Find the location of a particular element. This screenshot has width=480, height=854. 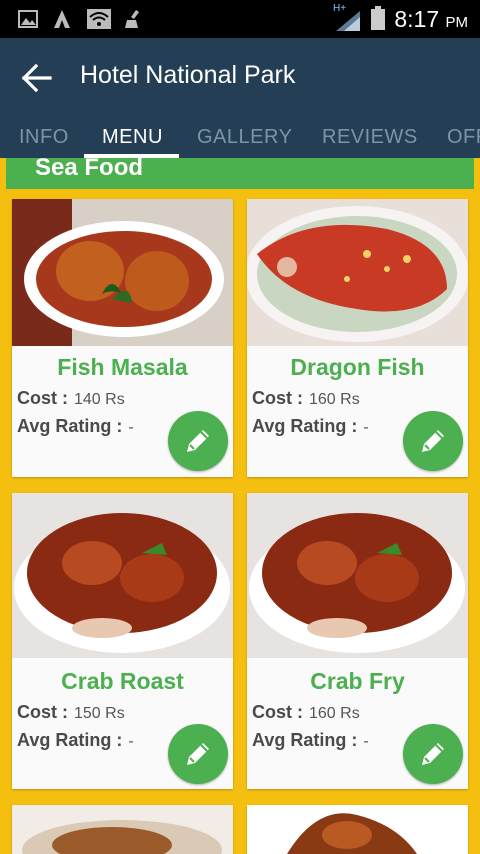

food-name: Crab Fry is located at coordinates (357, 681).